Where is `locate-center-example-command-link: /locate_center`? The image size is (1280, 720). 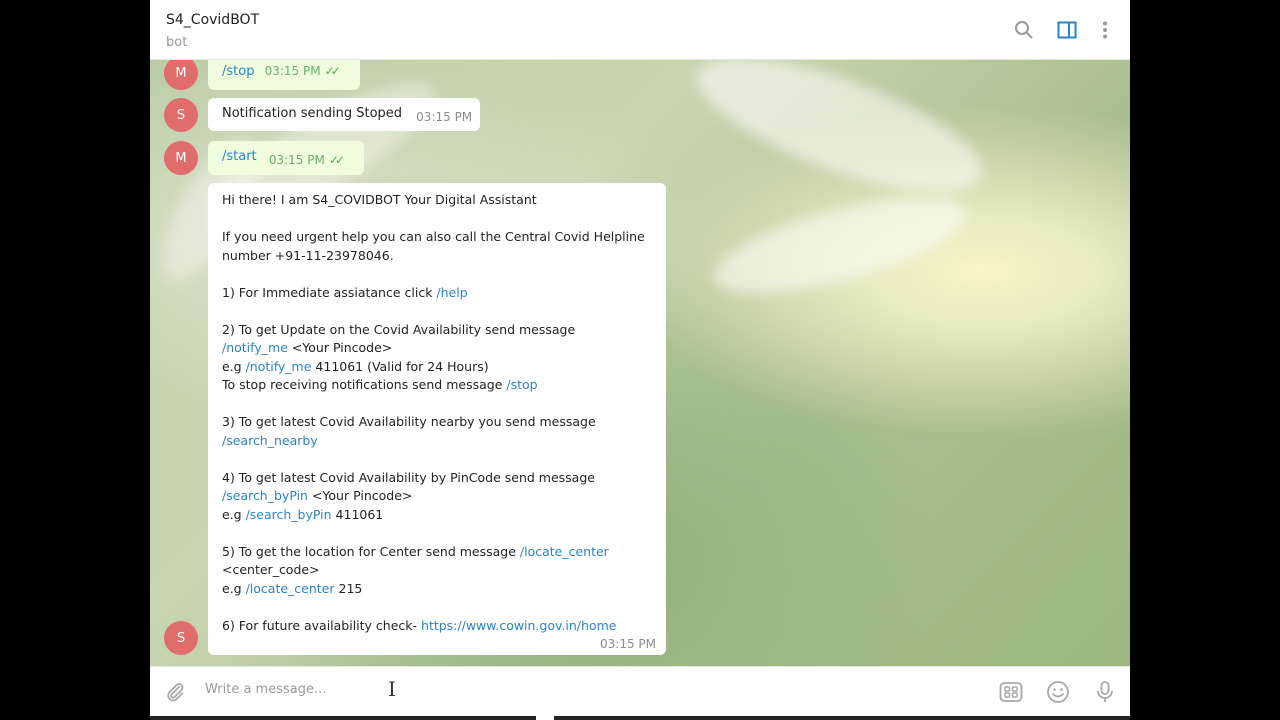
locate-center-example-command-link: /locate_center is located at coordinates (290, 588).